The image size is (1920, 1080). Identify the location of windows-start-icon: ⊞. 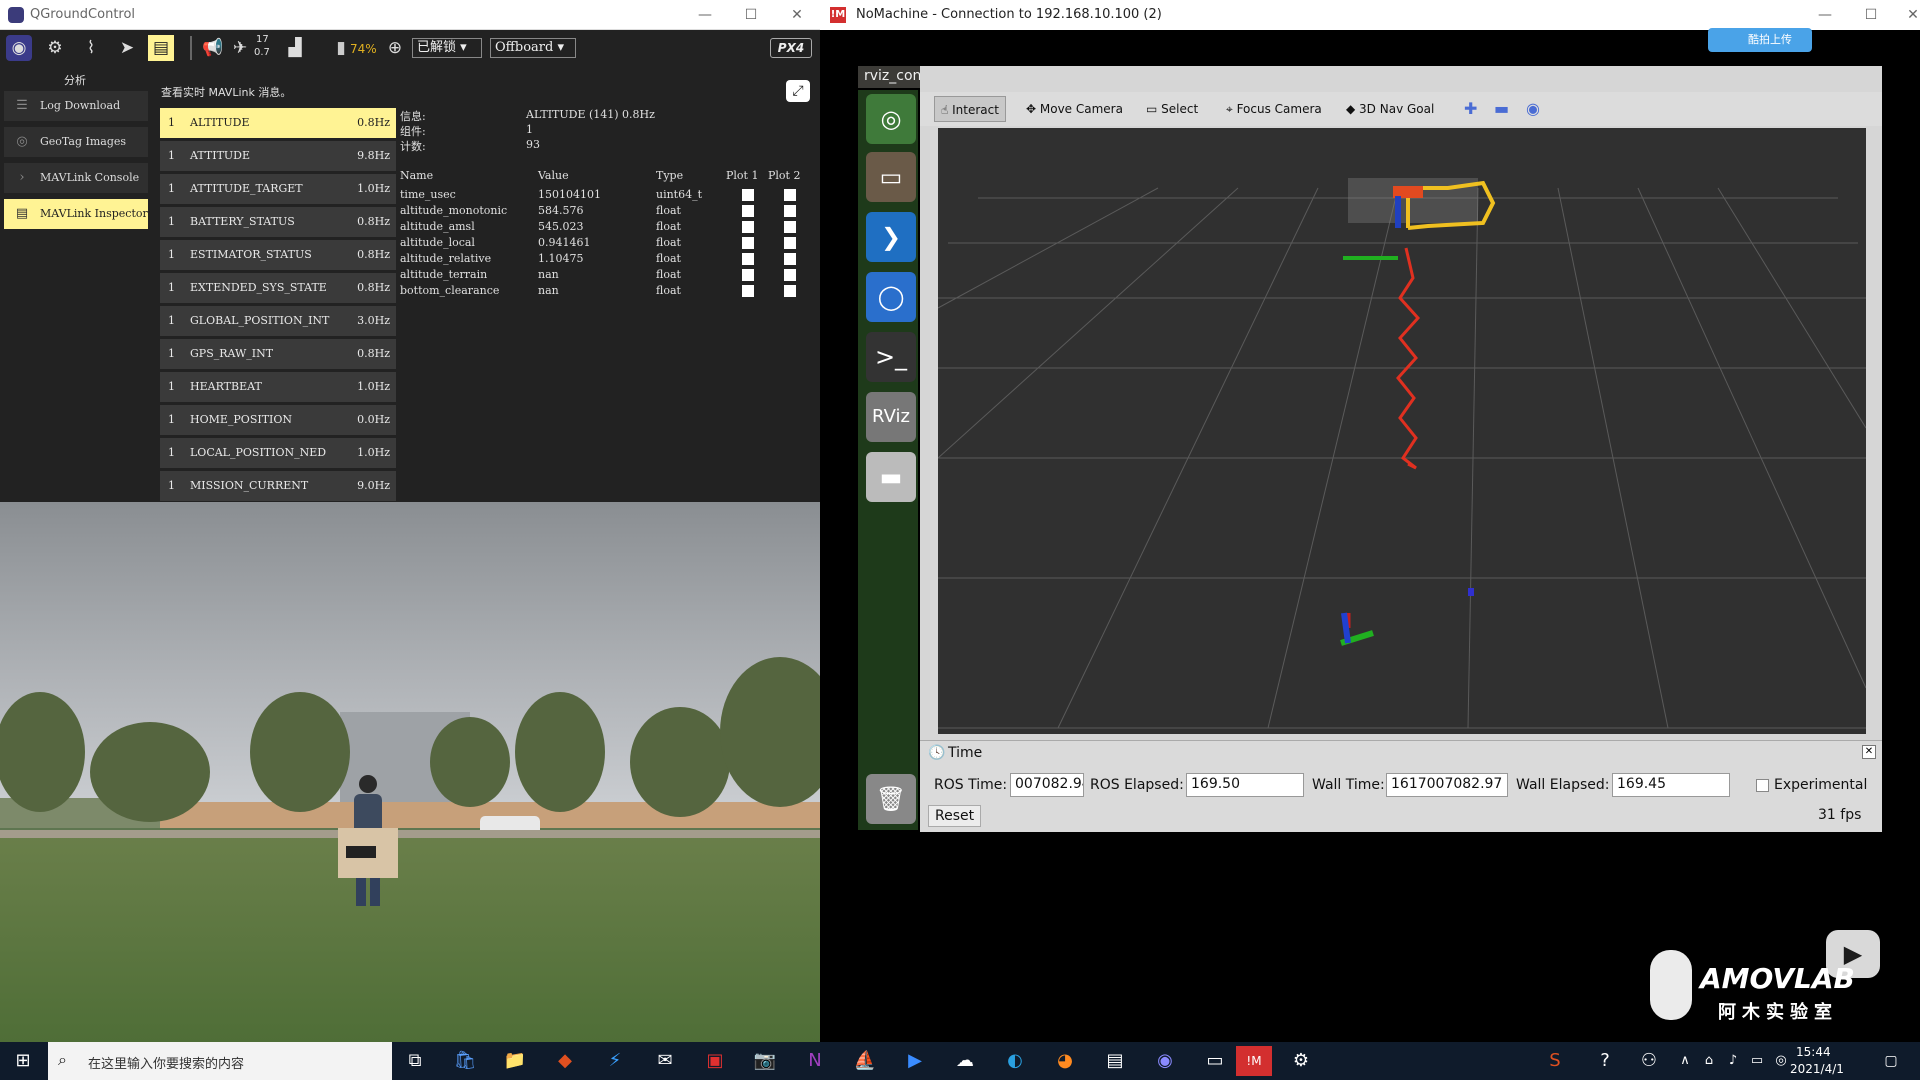
(23, 1061).